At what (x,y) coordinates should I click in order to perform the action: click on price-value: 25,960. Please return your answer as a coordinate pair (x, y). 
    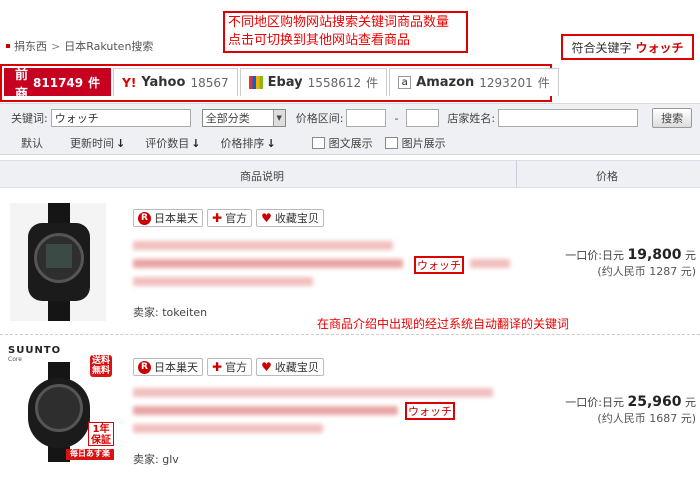
    Looking at the image, I should click on (654, 402).